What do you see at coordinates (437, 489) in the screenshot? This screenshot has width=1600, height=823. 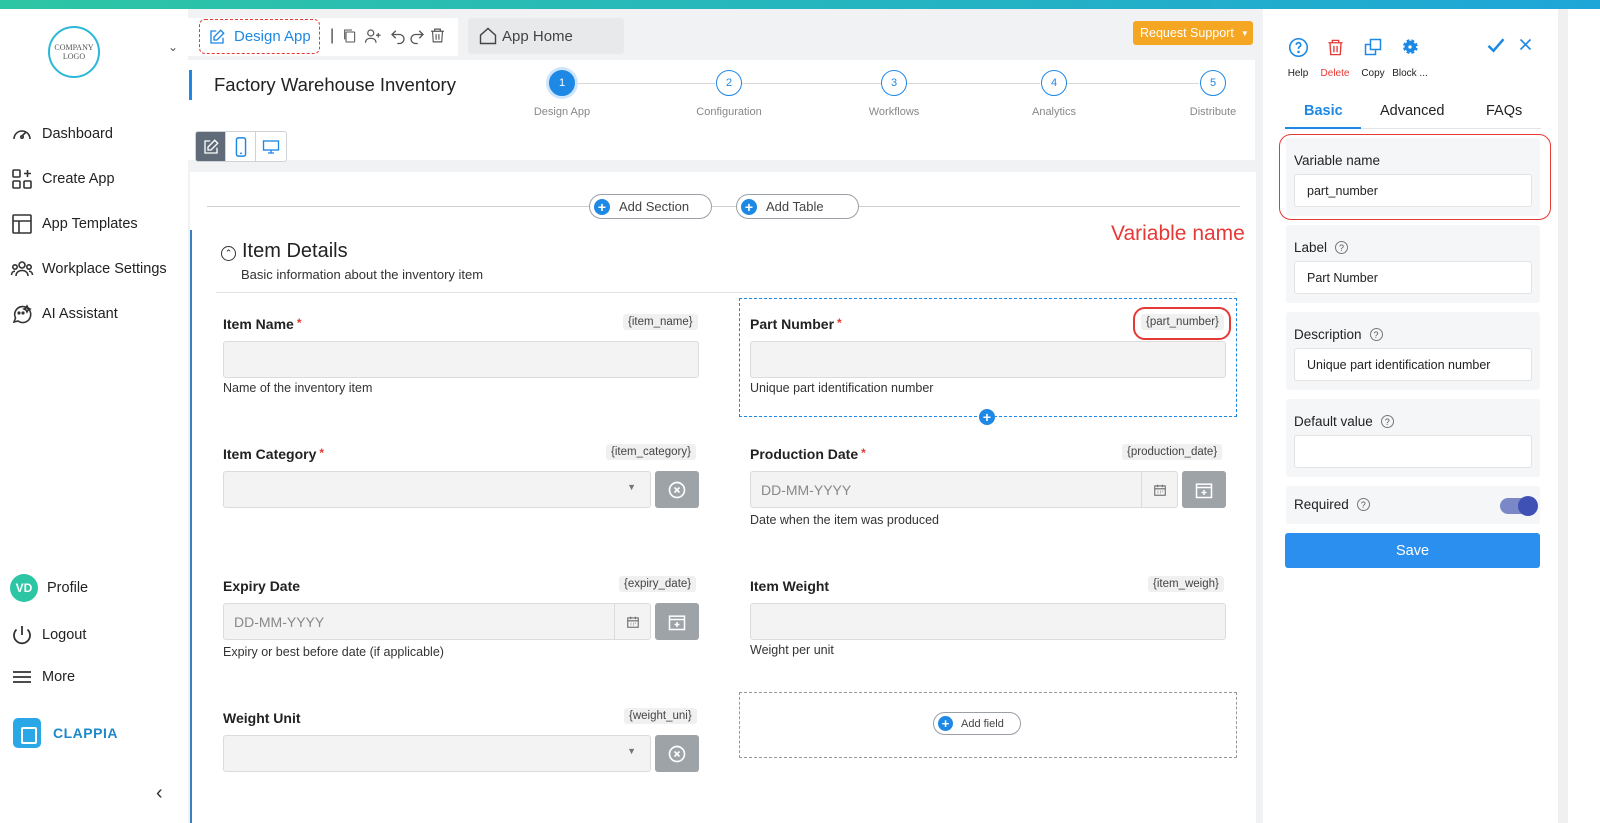 I see `item-category-select: ▼` at bounding box center [437, 489].